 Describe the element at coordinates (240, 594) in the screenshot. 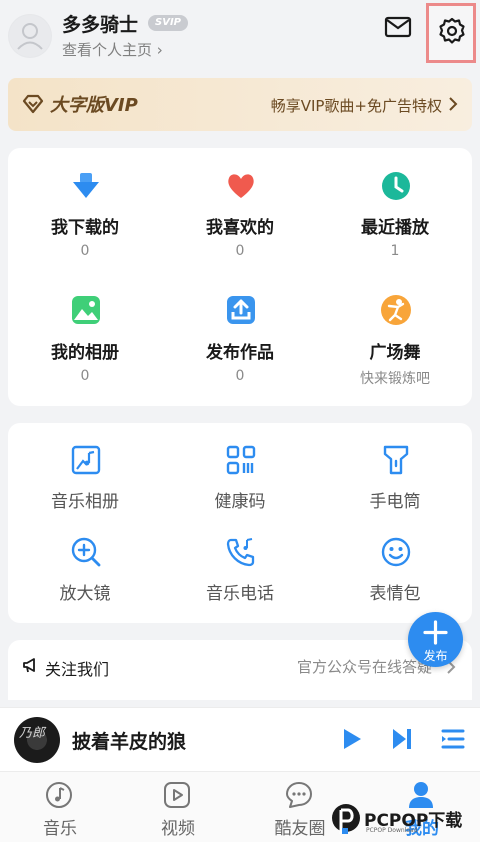

I see `tool-label: 音乐电话` at that location.